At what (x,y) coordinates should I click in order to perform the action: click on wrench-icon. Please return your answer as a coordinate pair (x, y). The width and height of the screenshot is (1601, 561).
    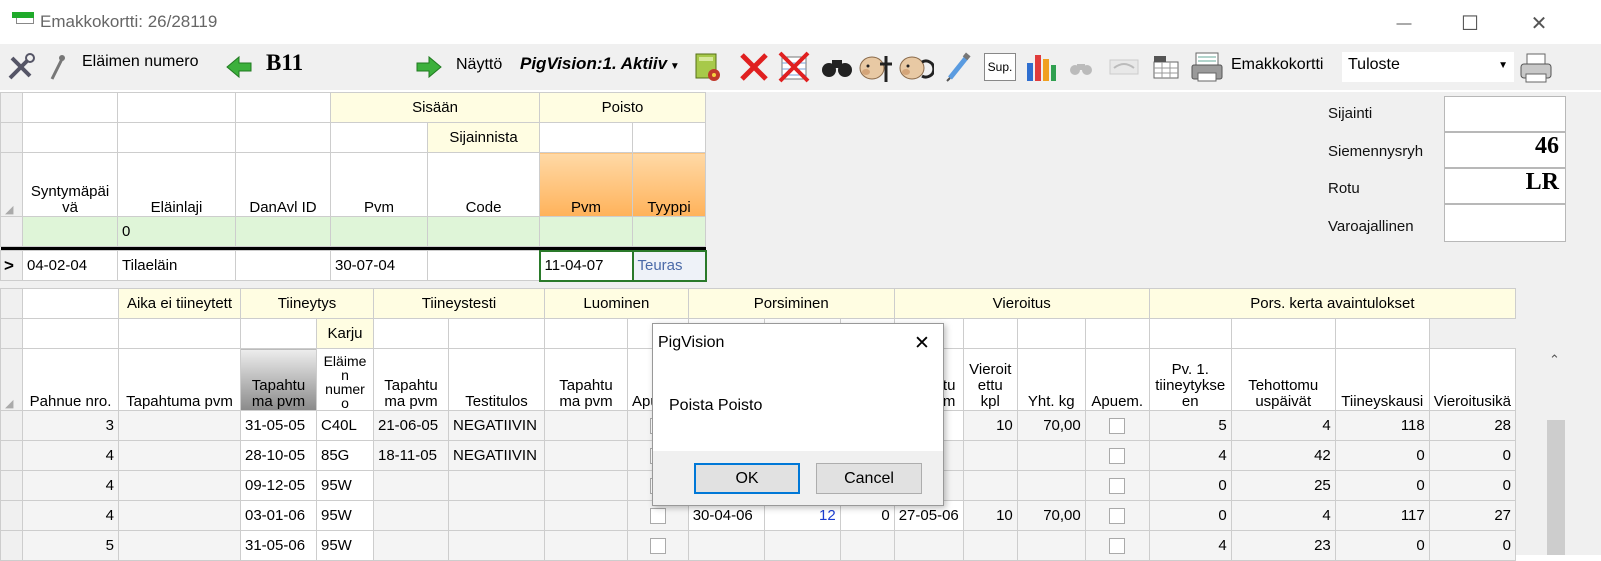
    Looking at the image, I should click on (57, 67).